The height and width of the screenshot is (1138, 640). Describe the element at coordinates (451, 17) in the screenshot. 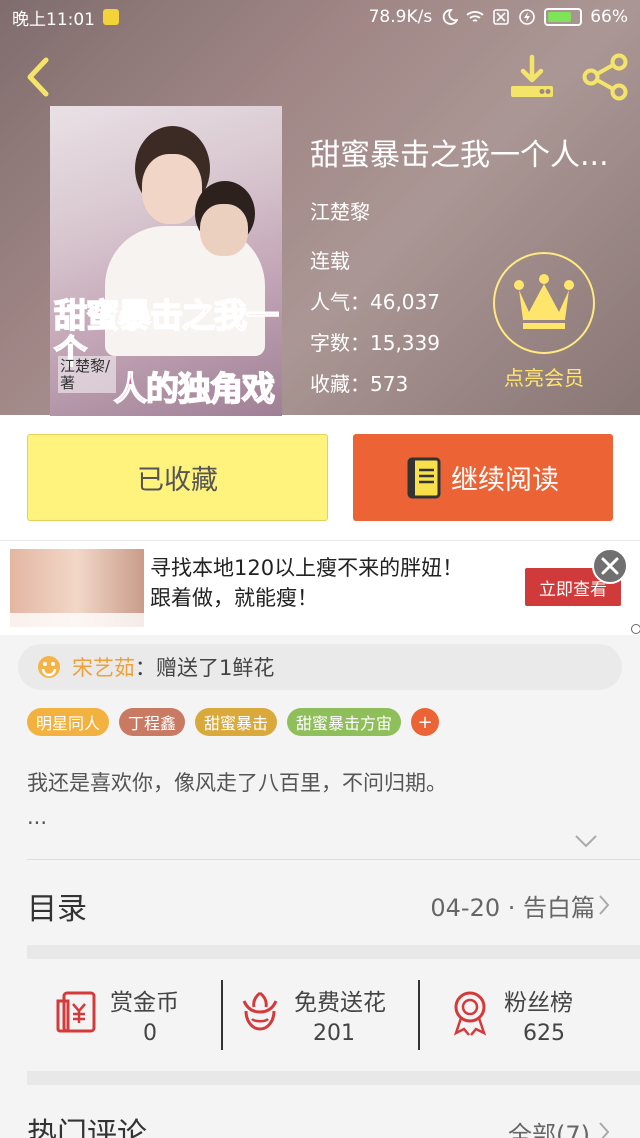

I see `moon-icon` at that location.